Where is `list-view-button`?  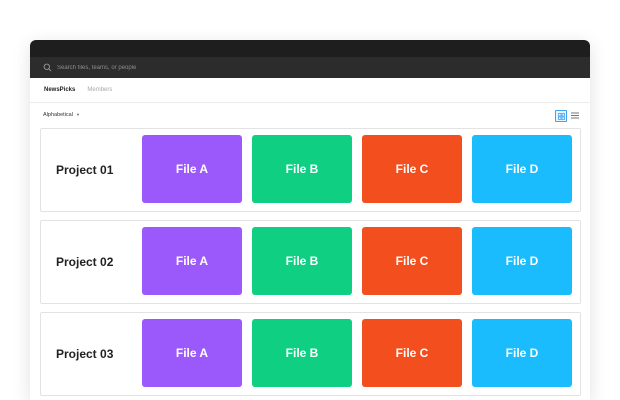
list-view-button is located at coordinates (574, 115).